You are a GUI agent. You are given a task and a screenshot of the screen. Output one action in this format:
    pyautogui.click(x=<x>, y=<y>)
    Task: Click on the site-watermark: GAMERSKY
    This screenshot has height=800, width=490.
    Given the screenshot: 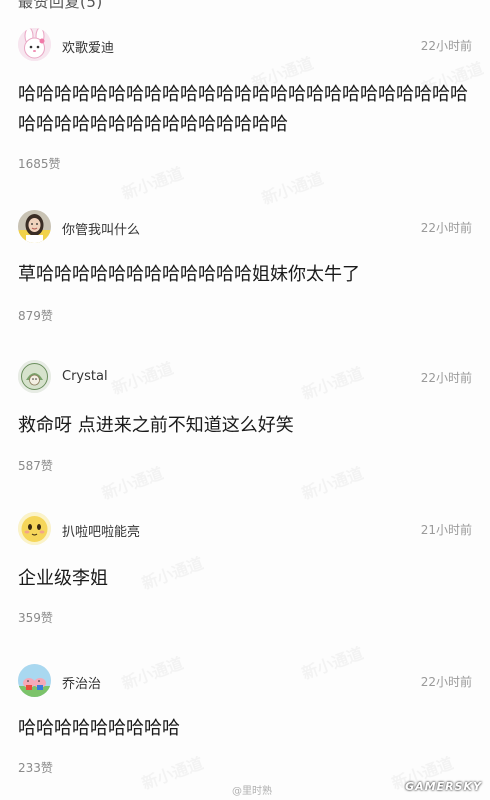 What is the action you would take?
    pyautogui.click(x=443, y=786)
    